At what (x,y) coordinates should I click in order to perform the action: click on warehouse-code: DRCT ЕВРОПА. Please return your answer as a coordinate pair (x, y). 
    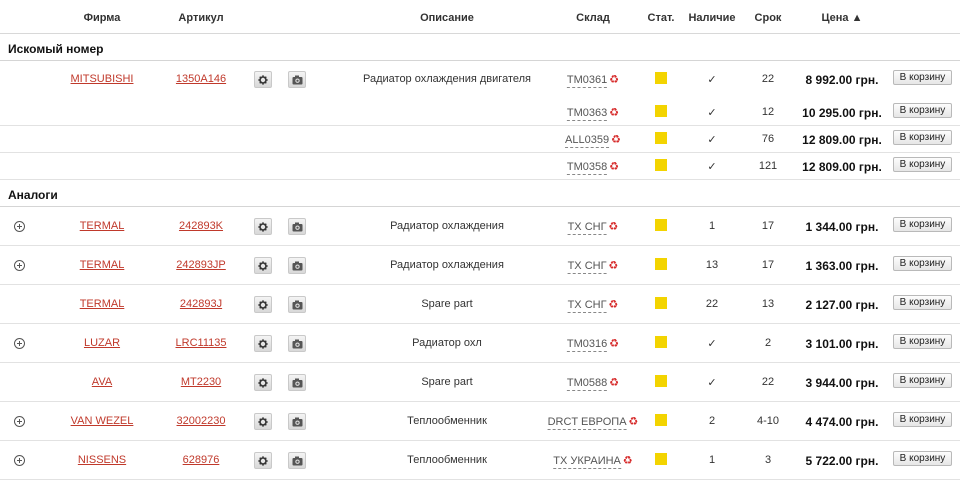
    Looking at the image, I should click on (587, 423).